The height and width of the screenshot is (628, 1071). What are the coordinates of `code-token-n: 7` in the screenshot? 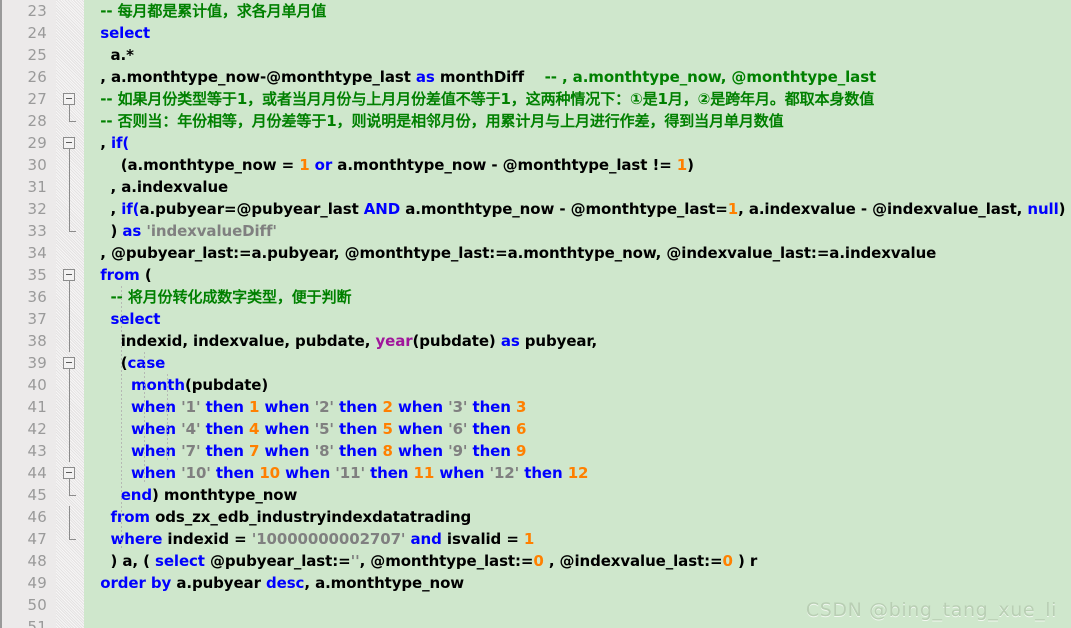 It's located at (254, 451).